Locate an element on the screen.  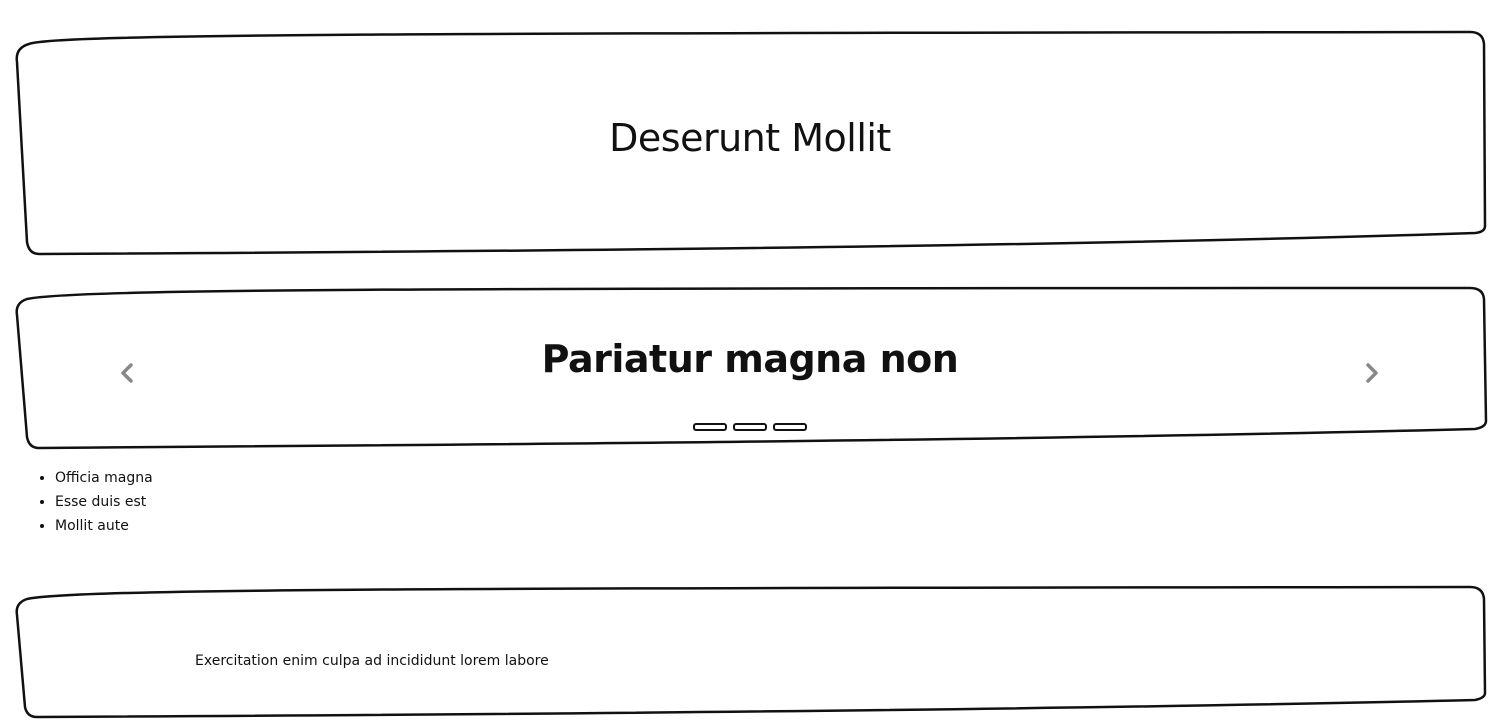
carousel-prev-button is located at coordinates (127, 373).